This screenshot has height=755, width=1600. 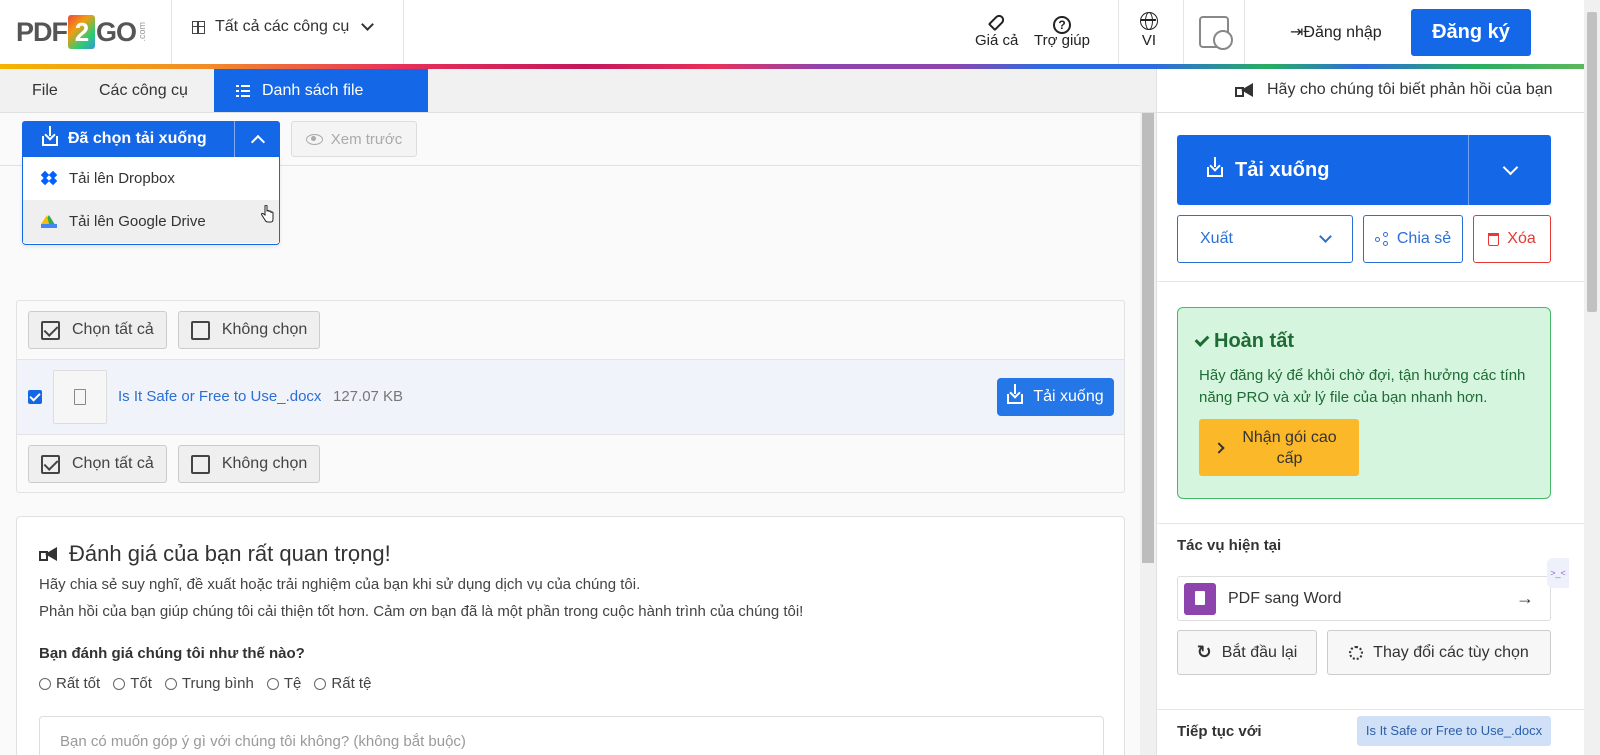 I want to click on rating-label: Rất tốt, so click(x=78, y=683).